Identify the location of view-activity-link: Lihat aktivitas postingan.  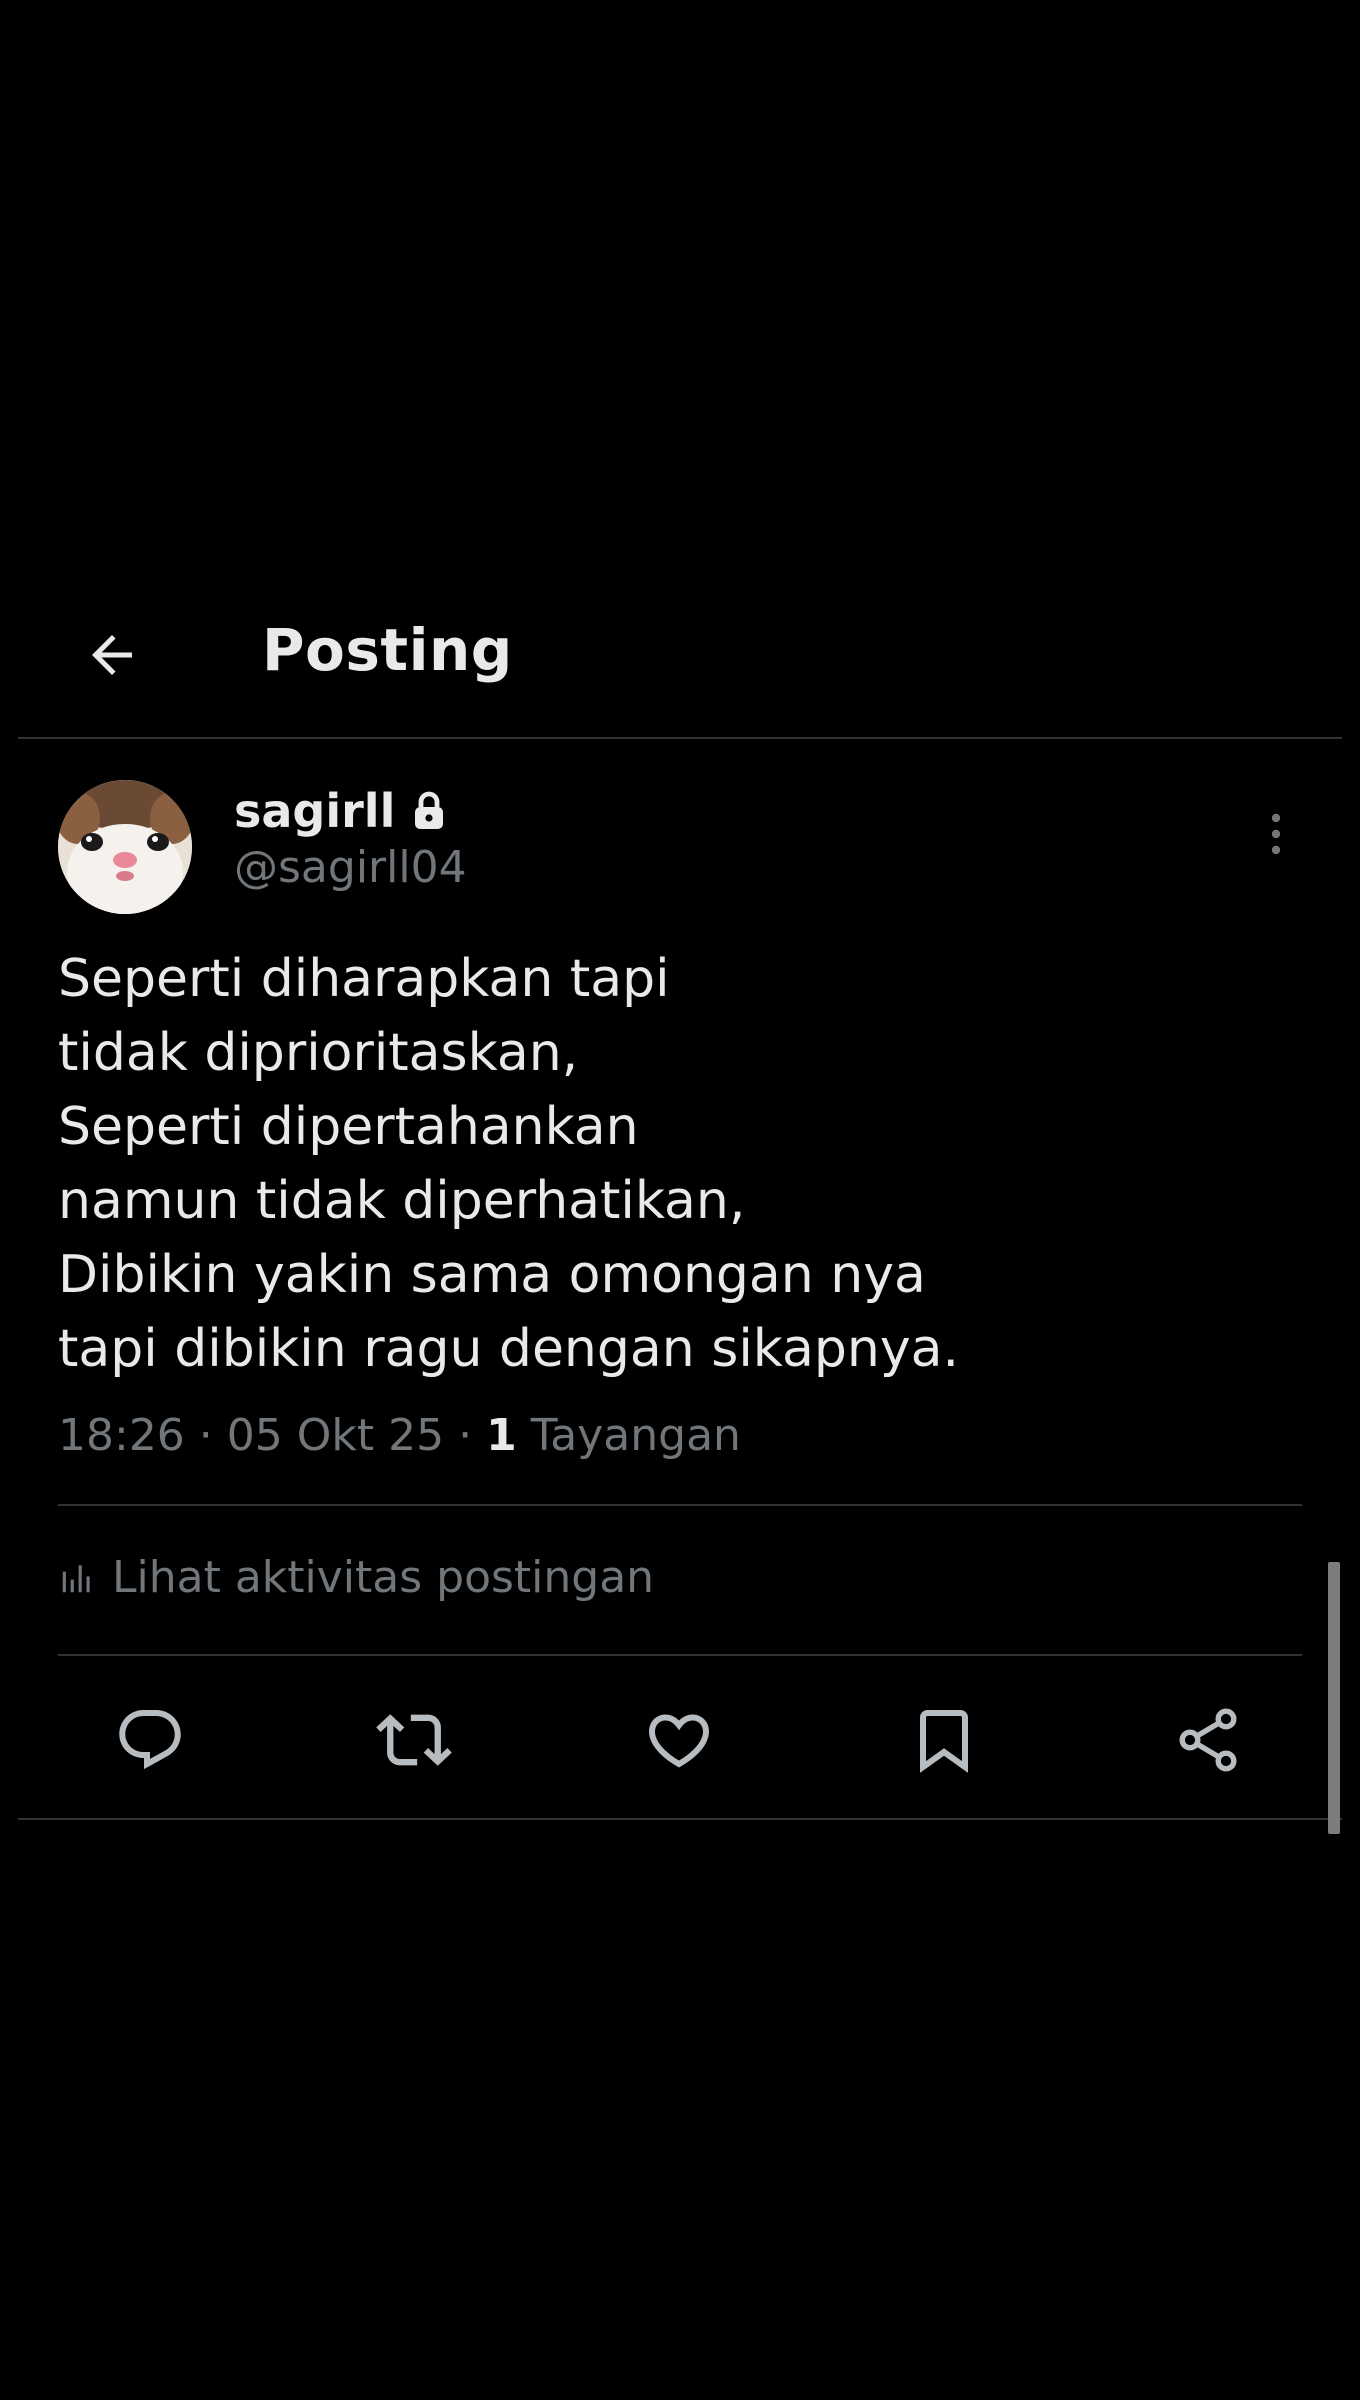
(356, 1577).